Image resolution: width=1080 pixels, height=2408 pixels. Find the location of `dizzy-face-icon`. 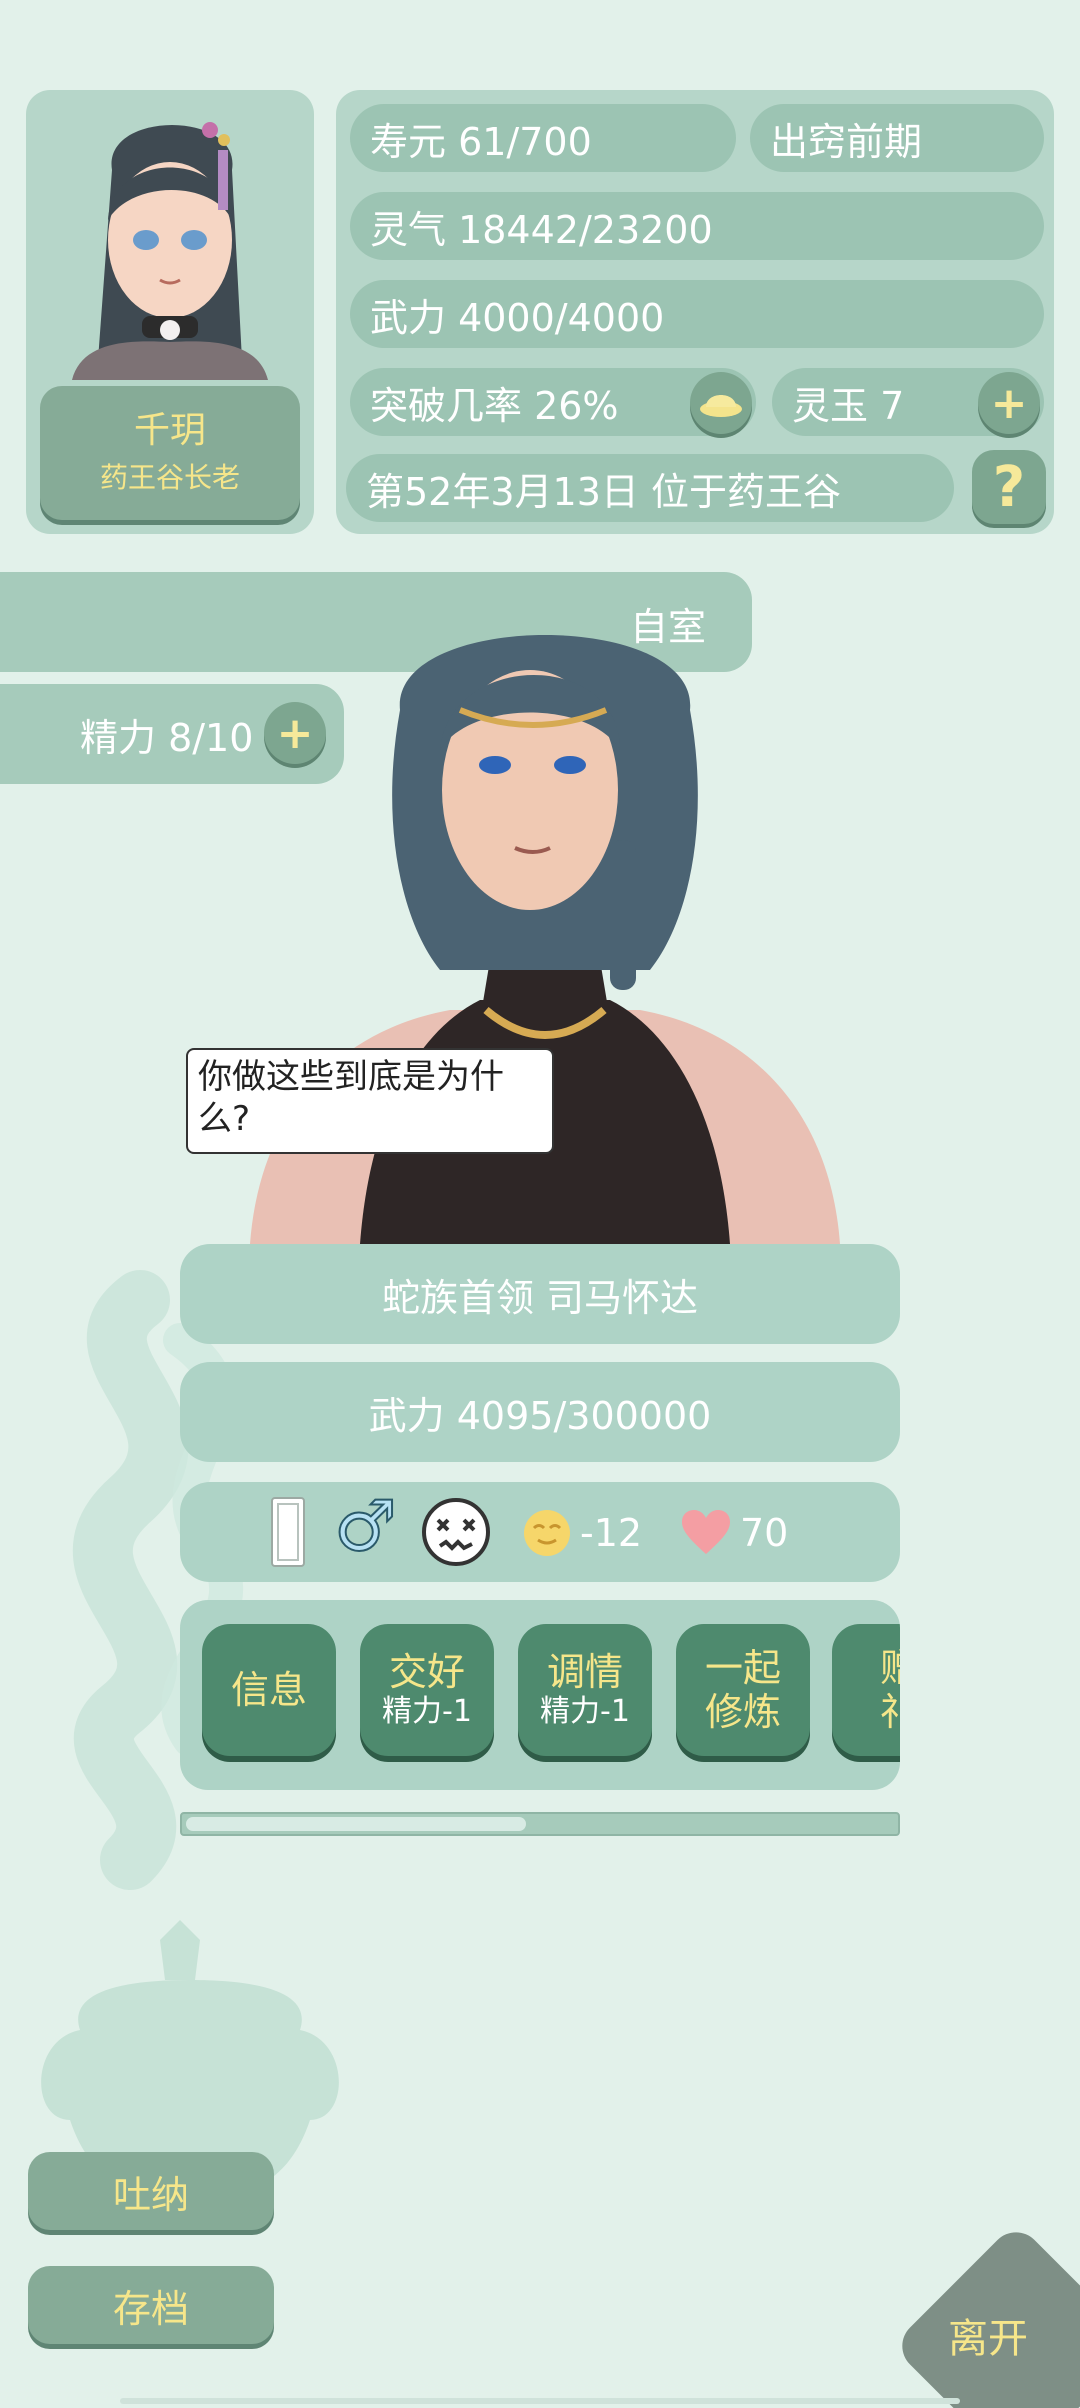

dizzy-face-icon is located at coordinates (456, 1532).